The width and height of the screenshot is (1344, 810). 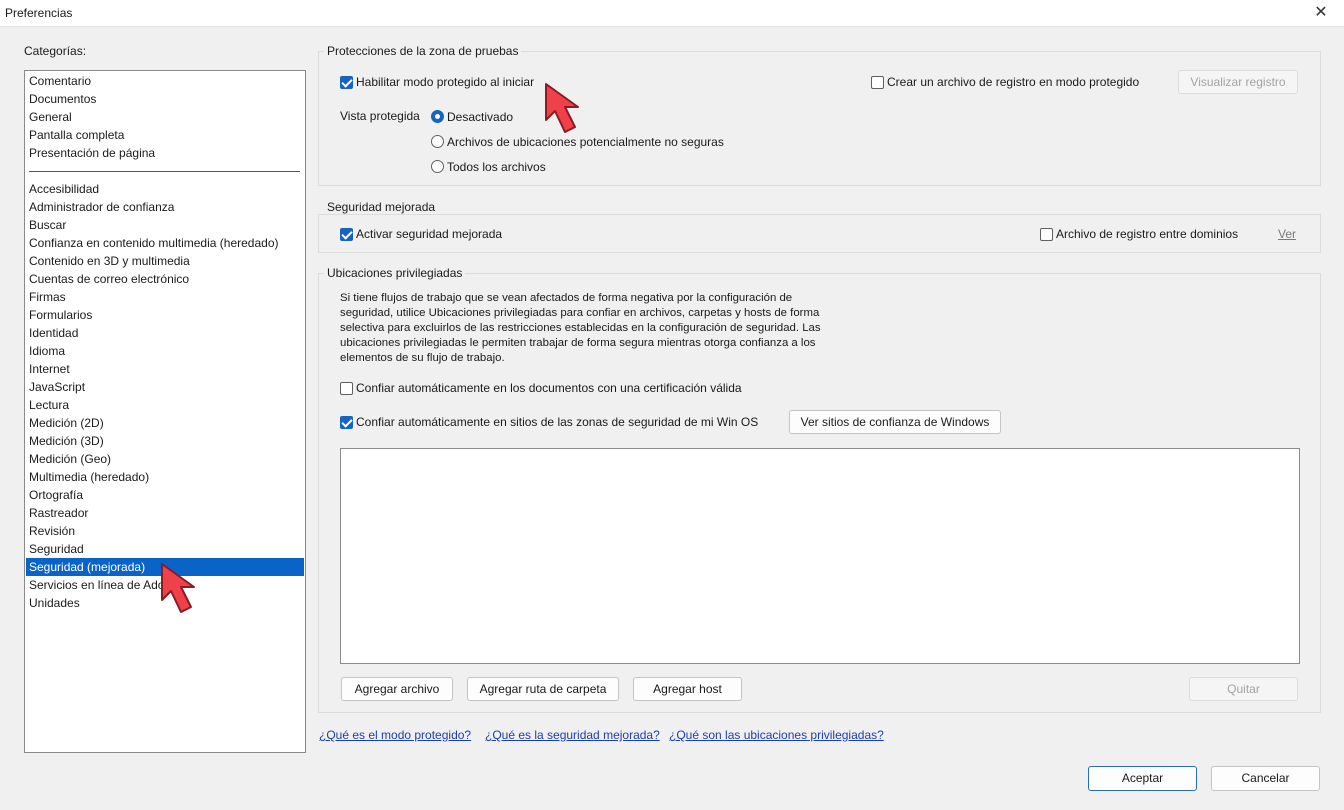 I want to click on protected-mode-label: Habilitar modo protegido al iniciar, so click(x=445, y=82).